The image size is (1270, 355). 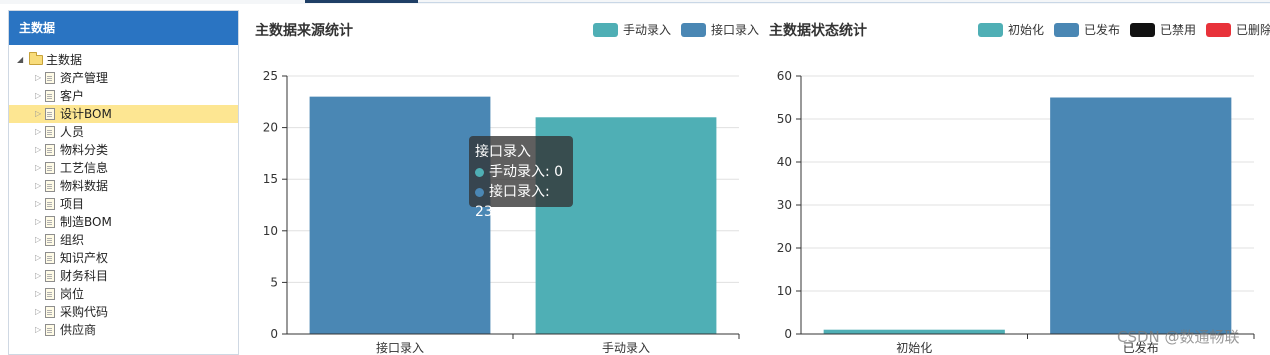 I want to click on panel-title: 主数据, so click(x=123, y=28).